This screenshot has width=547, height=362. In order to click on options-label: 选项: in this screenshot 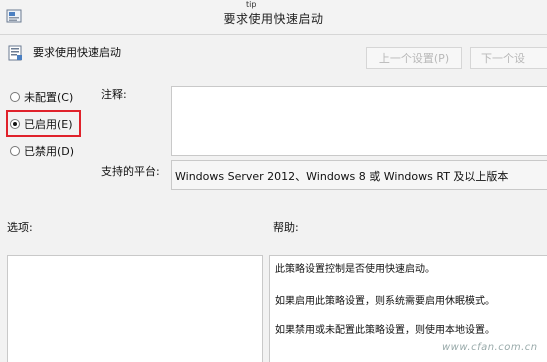, I will do `click(20, 227)`.